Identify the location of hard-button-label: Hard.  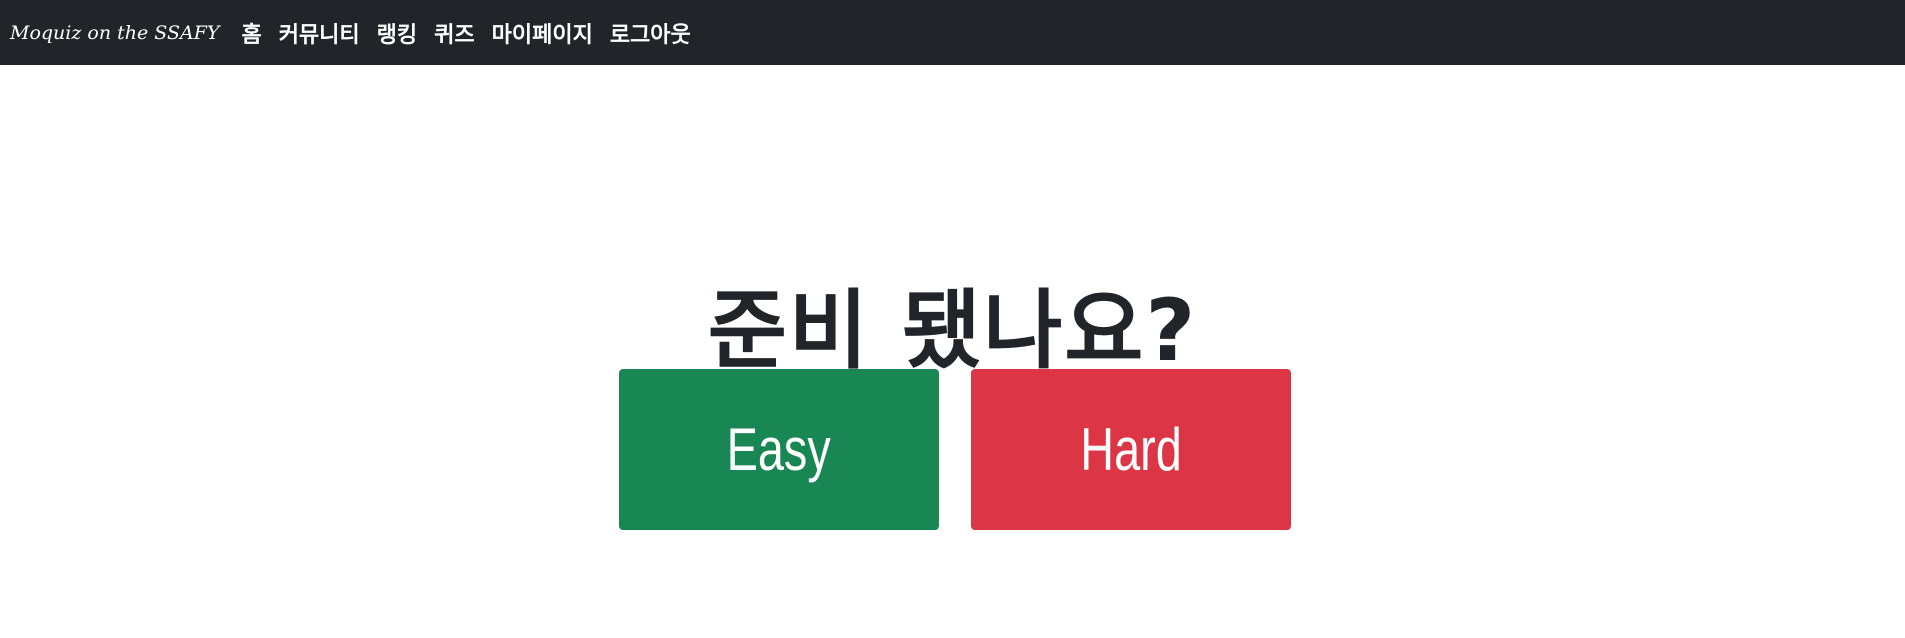
(1131, 449).